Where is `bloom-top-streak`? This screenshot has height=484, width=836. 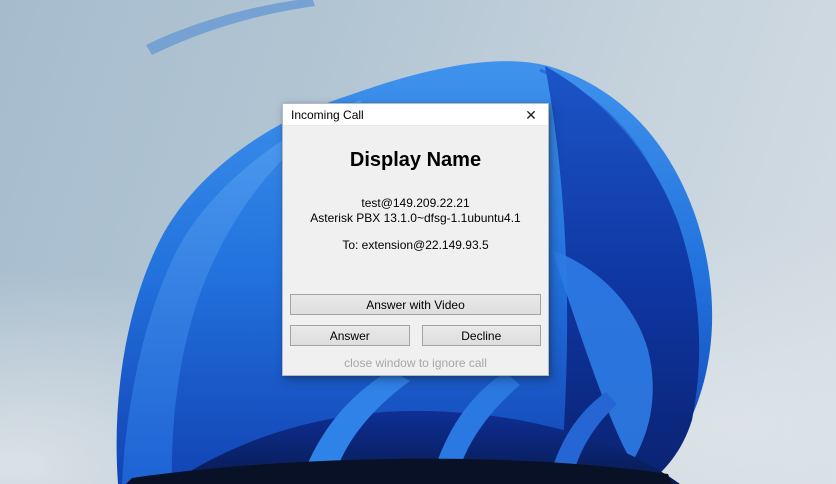 bloom-top-streak is located at coordinates (230, 27).